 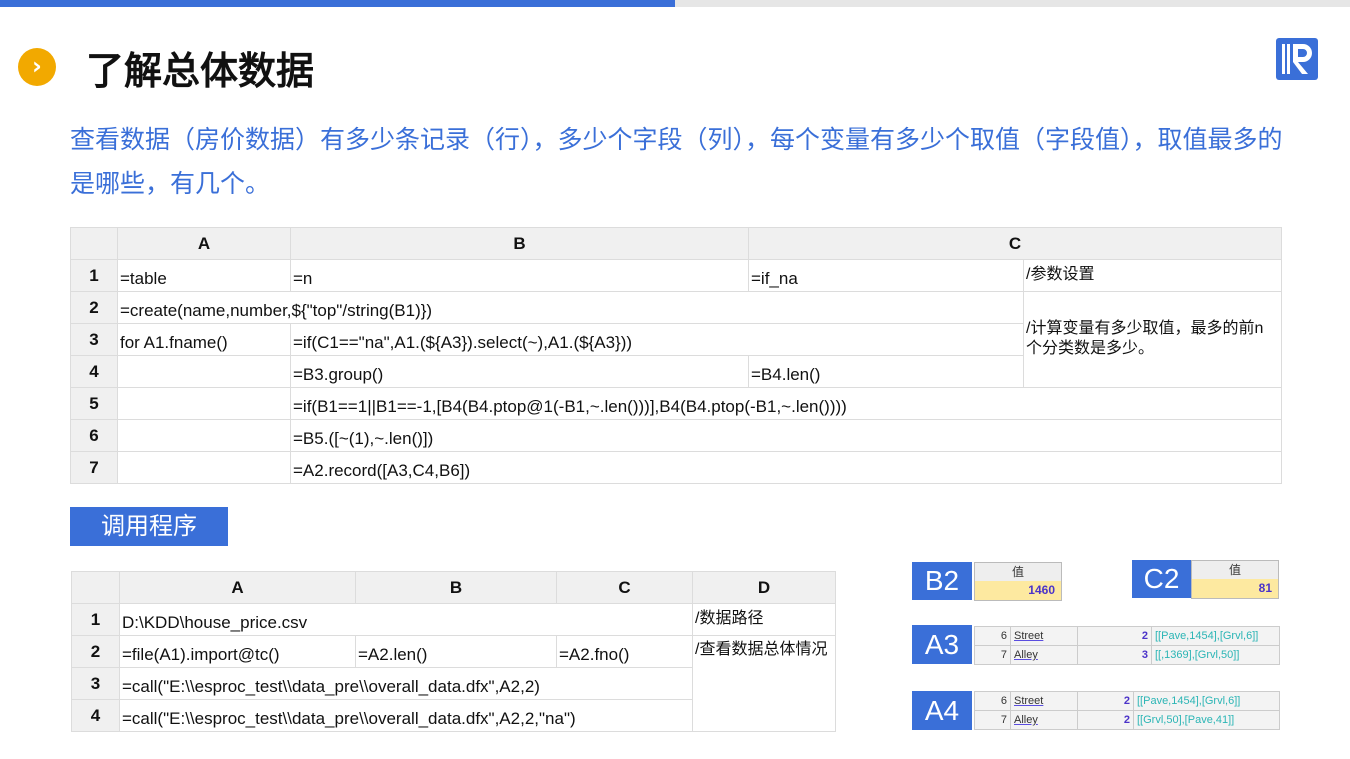 What do you see at coordinates (786, 435) in the screenshot?
I see `cell-b6: =B5.([~(1),~.len()])` at bounding box center [786, 435].